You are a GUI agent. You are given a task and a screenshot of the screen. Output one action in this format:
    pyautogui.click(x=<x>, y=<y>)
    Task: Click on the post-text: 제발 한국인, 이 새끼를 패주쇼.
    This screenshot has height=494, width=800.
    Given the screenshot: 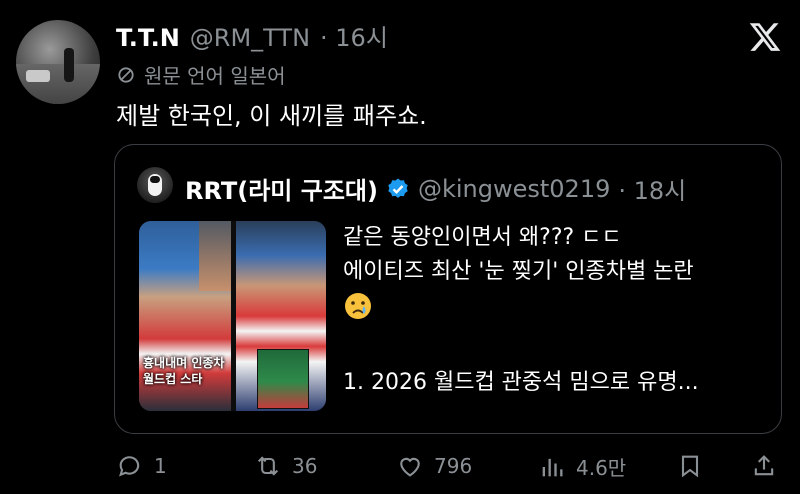 What is the action you would take?
    pyautogui.click(x=271, y=116)
    